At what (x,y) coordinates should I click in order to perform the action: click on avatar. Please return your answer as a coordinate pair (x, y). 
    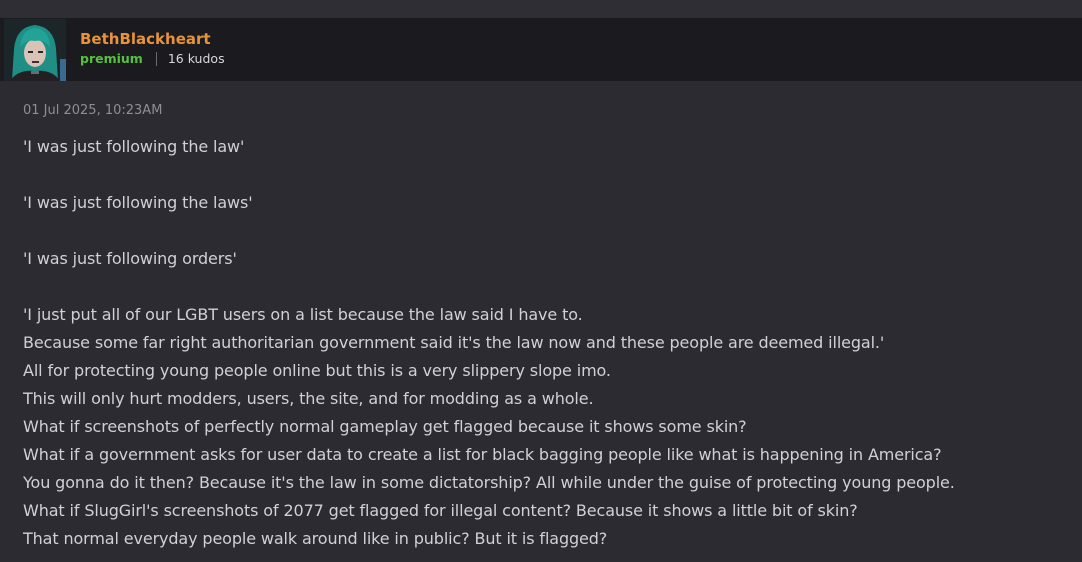
    Looking at the image, I should click on (35, 50).